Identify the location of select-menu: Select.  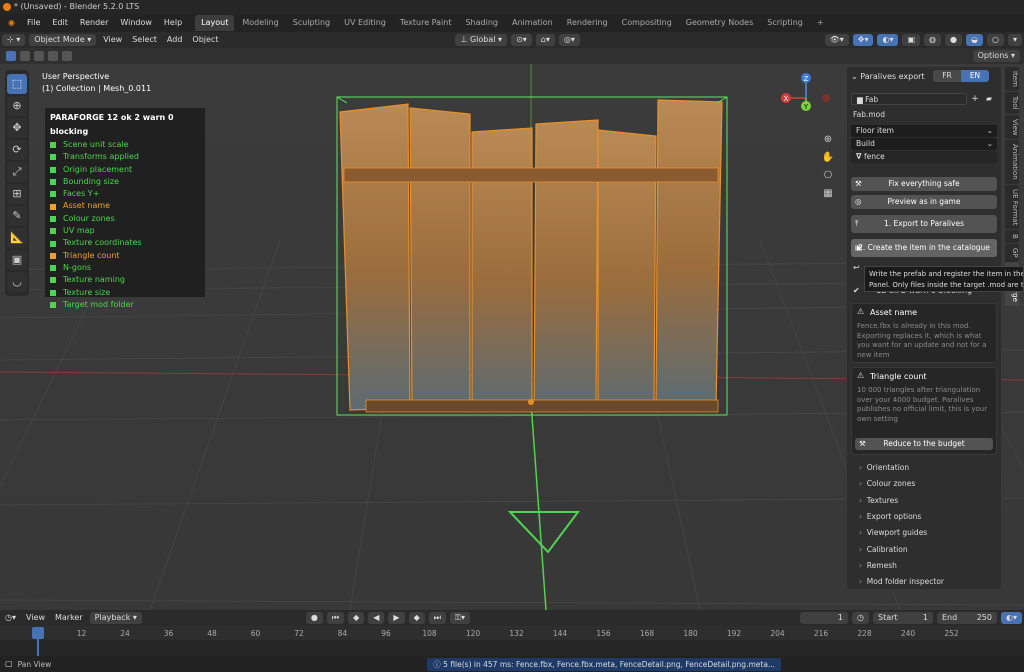
(144, 40).